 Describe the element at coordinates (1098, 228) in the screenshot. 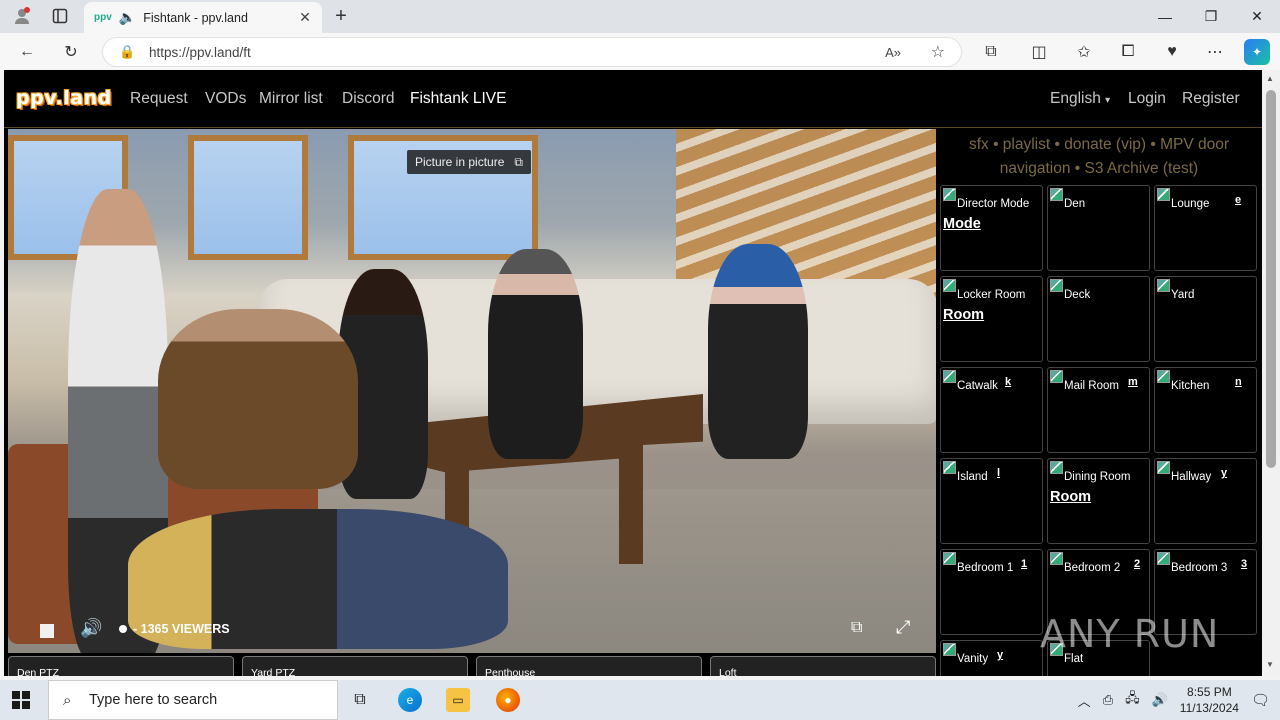

I see `cam-den: Den` at that location.